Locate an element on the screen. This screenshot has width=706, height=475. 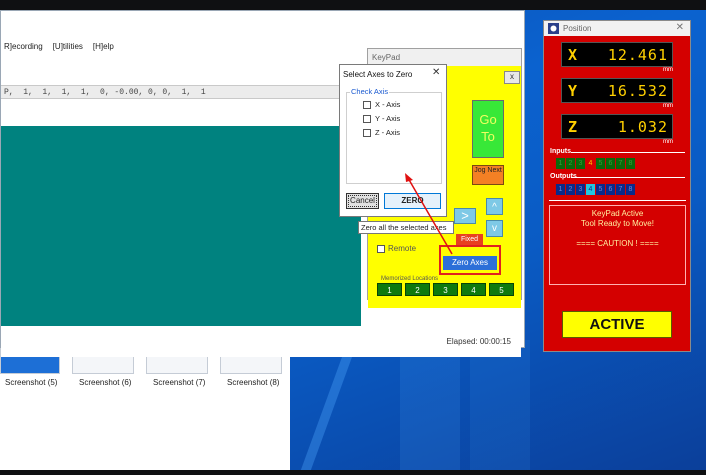
jog-next-button: Jog Next is located at coordinates (488, 175).